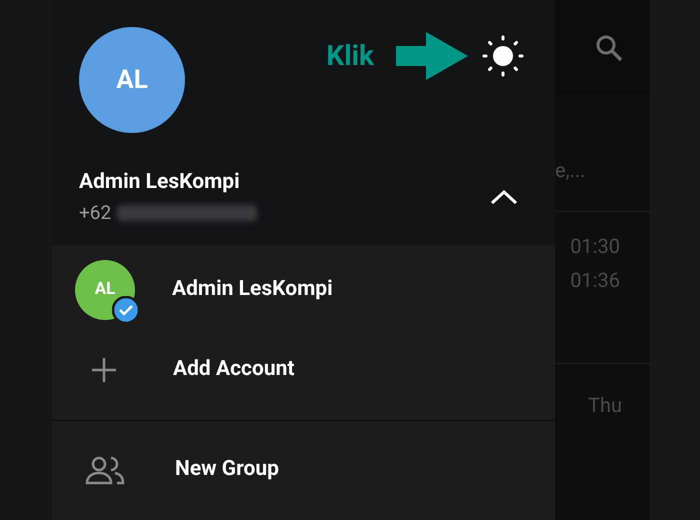 Image resolution: width=700 pixels, height=520 pixels. What do you see at coordinates (504, 197) in the screenshot?
I see `chevron-up-icon` at bounding box center [504, 197].